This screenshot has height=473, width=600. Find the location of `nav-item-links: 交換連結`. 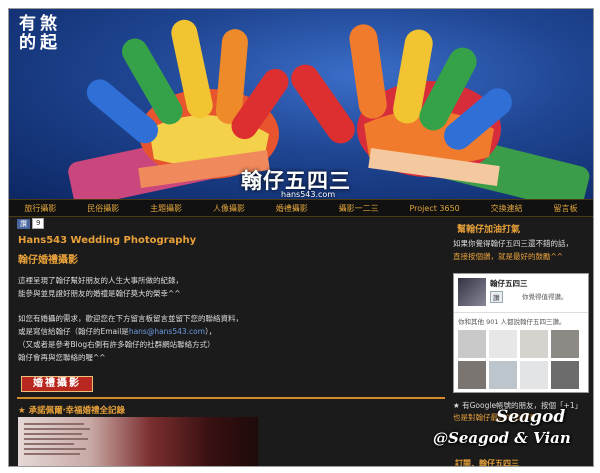

nav-item-links: 交換連結 is located at coordinates (507, 208).